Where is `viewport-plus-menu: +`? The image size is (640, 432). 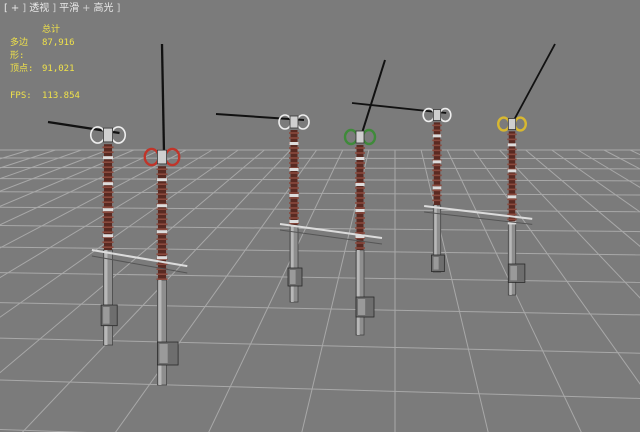
viewport-plus-menu: + is located at coordinates (15, 9).